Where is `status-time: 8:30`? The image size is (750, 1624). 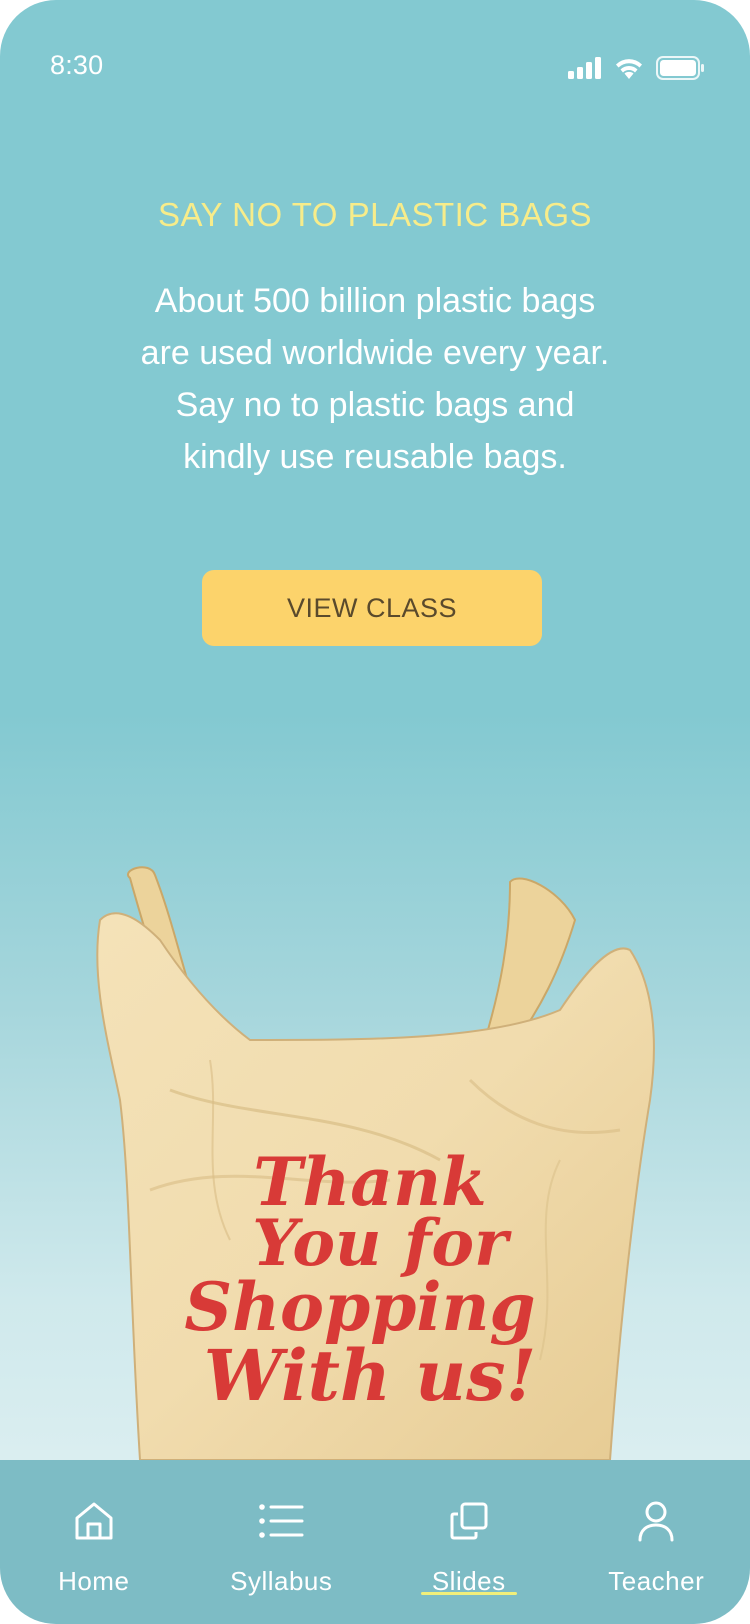
status-time: 8:30 is located at coordinates (77, 65).